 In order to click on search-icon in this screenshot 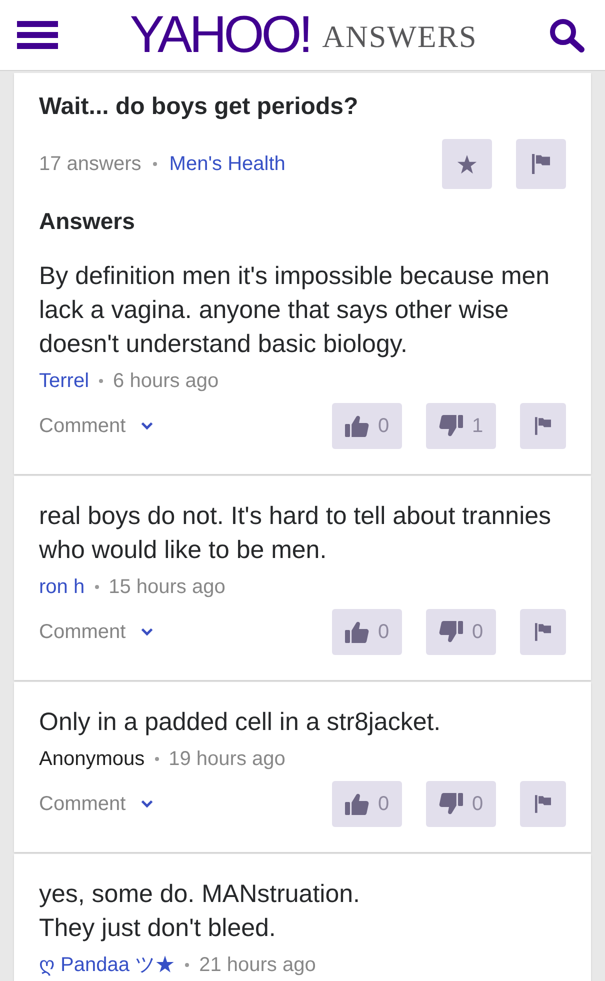, I will do `click(566, 35)`.